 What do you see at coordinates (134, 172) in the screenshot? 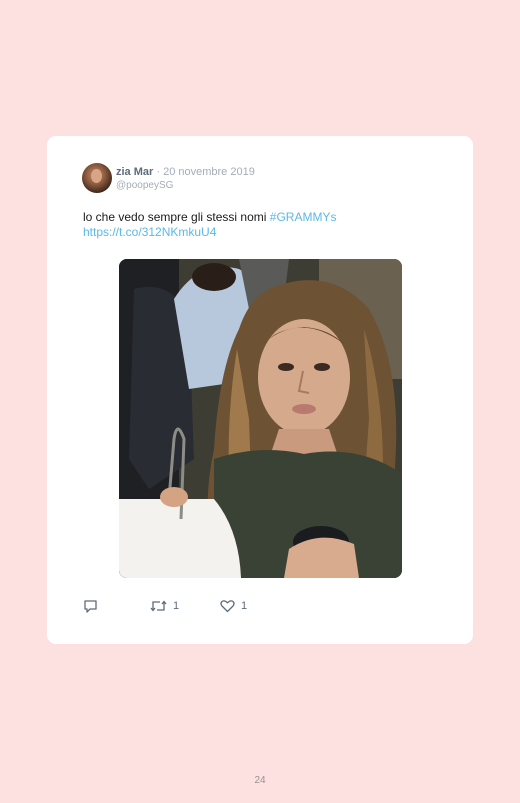
I see `author-name: zia Mar` at bounding box center [134, 172].